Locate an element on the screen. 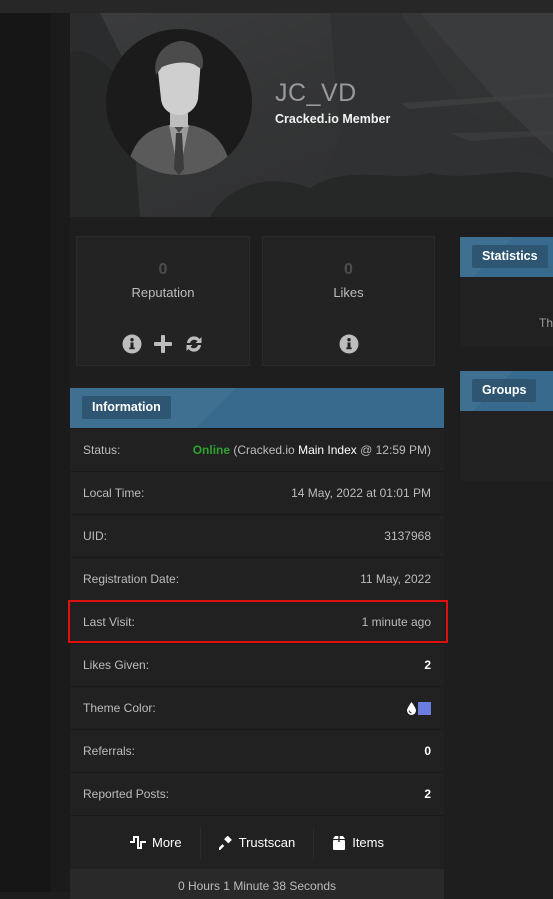 Image resolution: width=553 pixels, height=899 pixels. reputation-value: 0 is located at coordinates (163, 269).